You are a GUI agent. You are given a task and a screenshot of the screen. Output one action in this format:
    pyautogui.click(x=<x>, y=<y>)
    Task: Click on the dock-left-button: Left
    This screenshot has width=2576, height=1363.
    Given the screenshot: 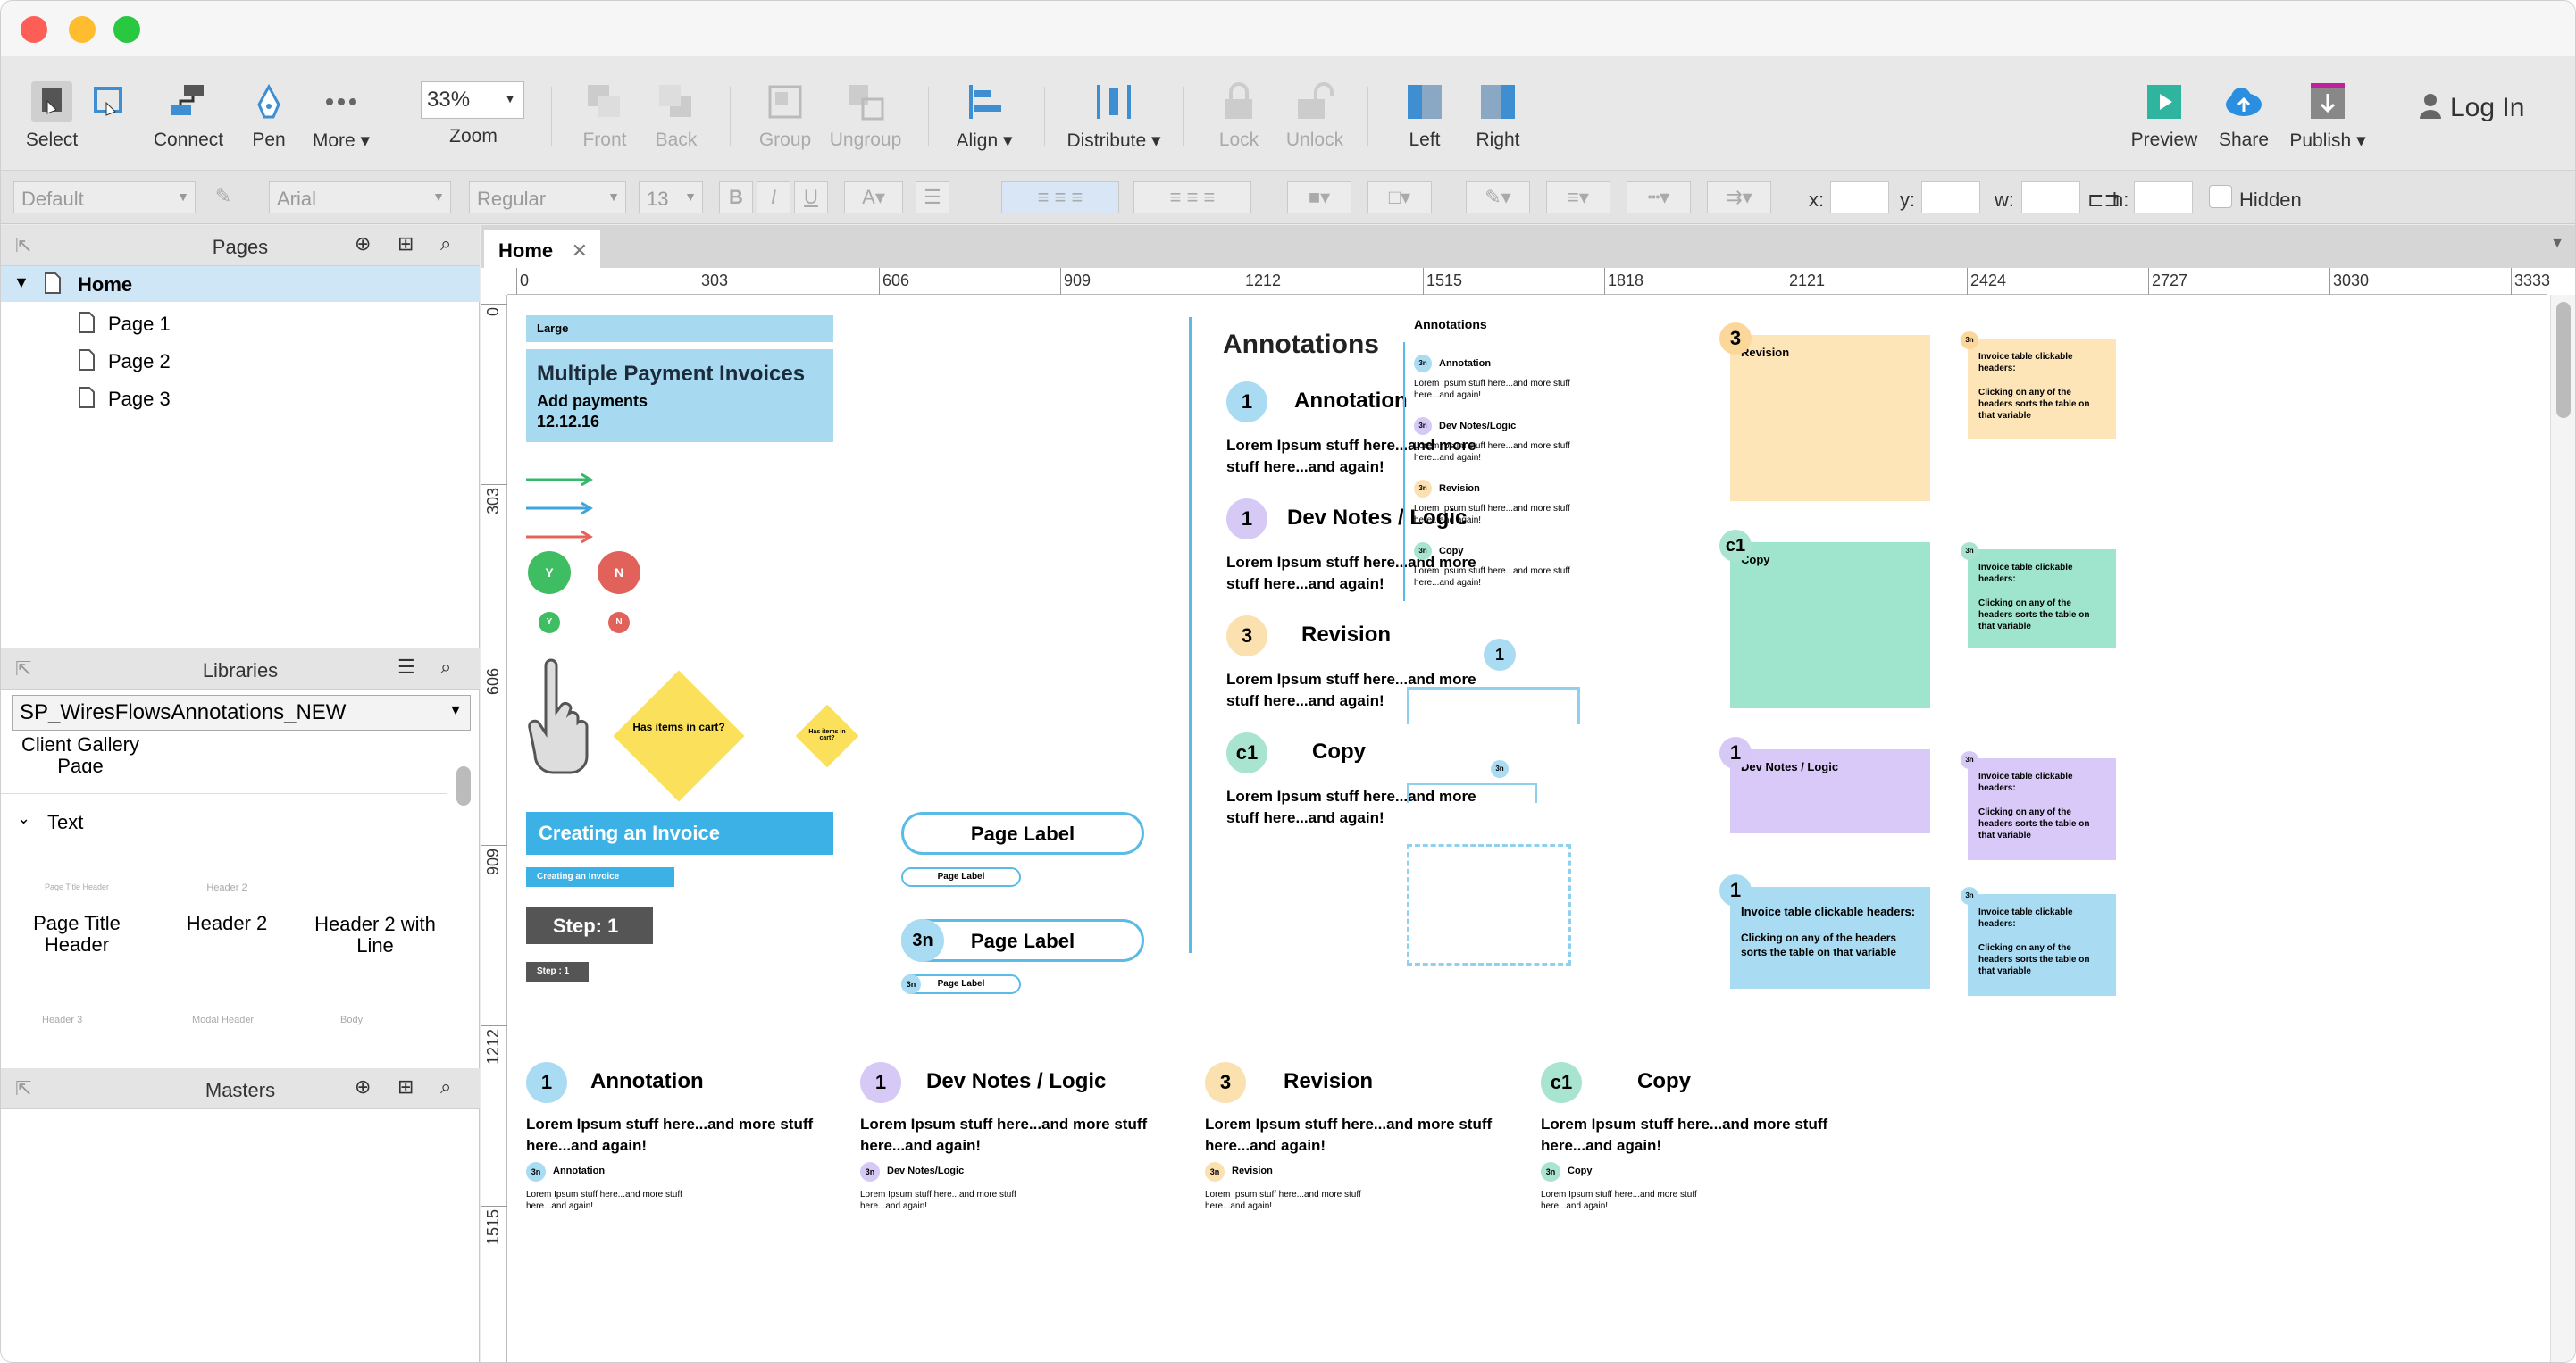 What is the action you would take?
    pyautogui.click(x=1425, y=116)
    